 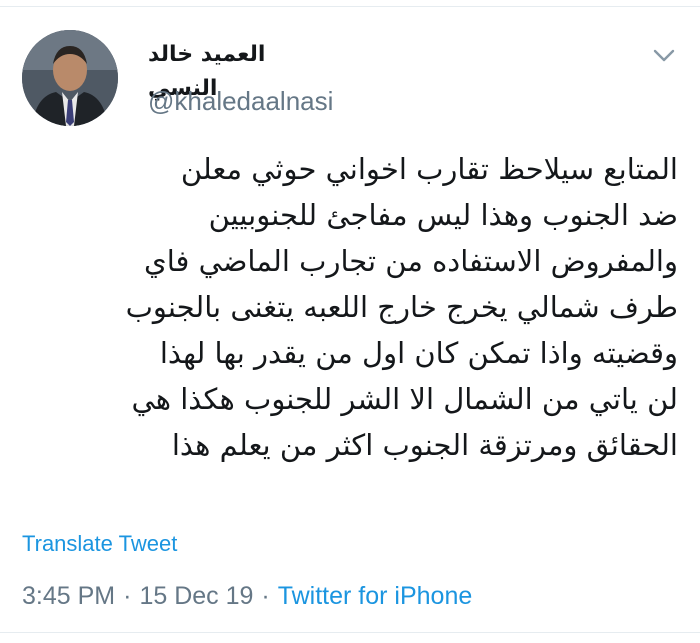 What do you see at coordinates (69, 596) in the screenshot?
I see `tweet-time: 3:45 PM` at bounding box center [69, 596].